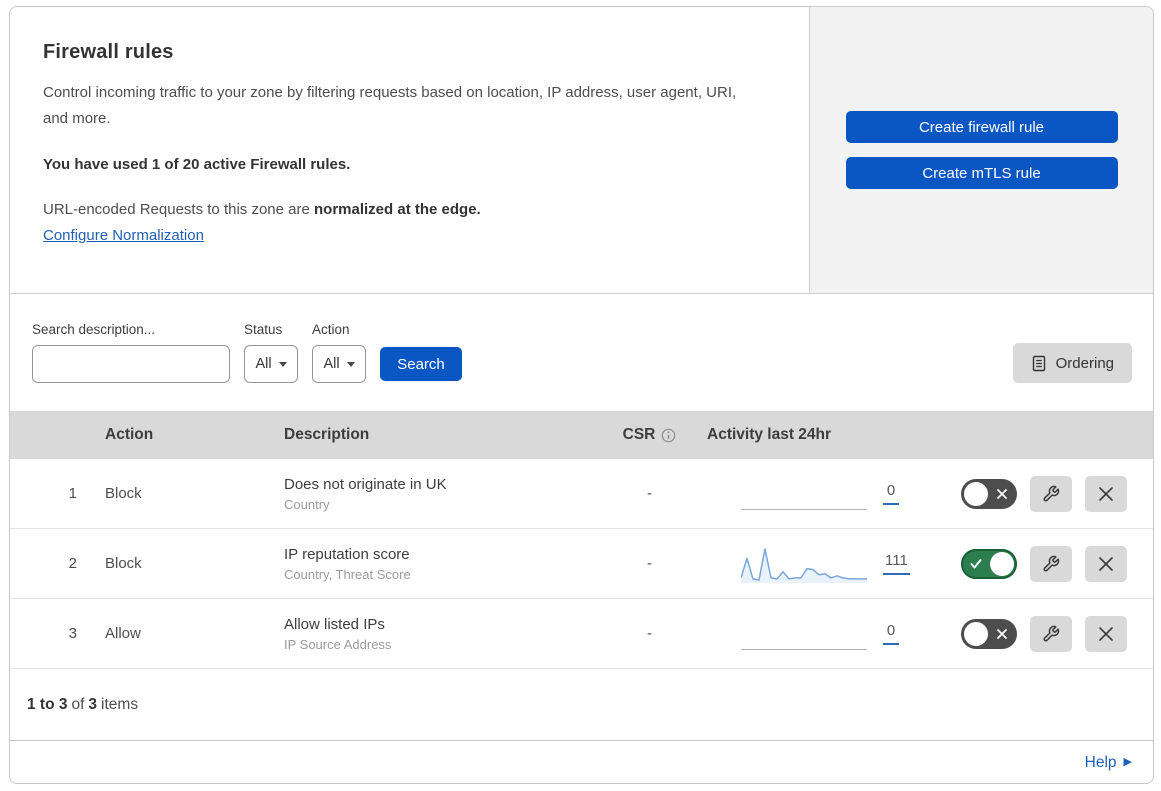  I want to click on search-button: Search, so click(421, 364).